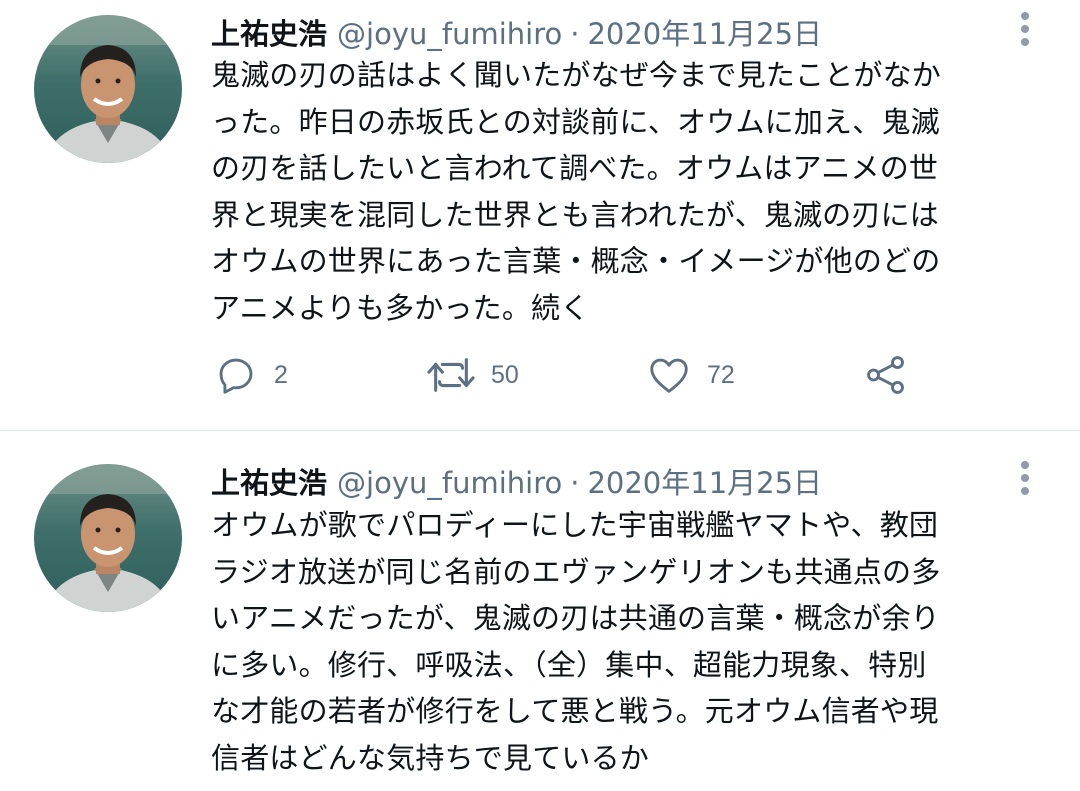 This screenshot has height=791, width=1080. What do you see at coordinates (576, 261) in the screenshot?
I see `tweet-text-line: オウムの世界にあった言葉・概念・イメージが他のどの` at bounding box center [576, 261].